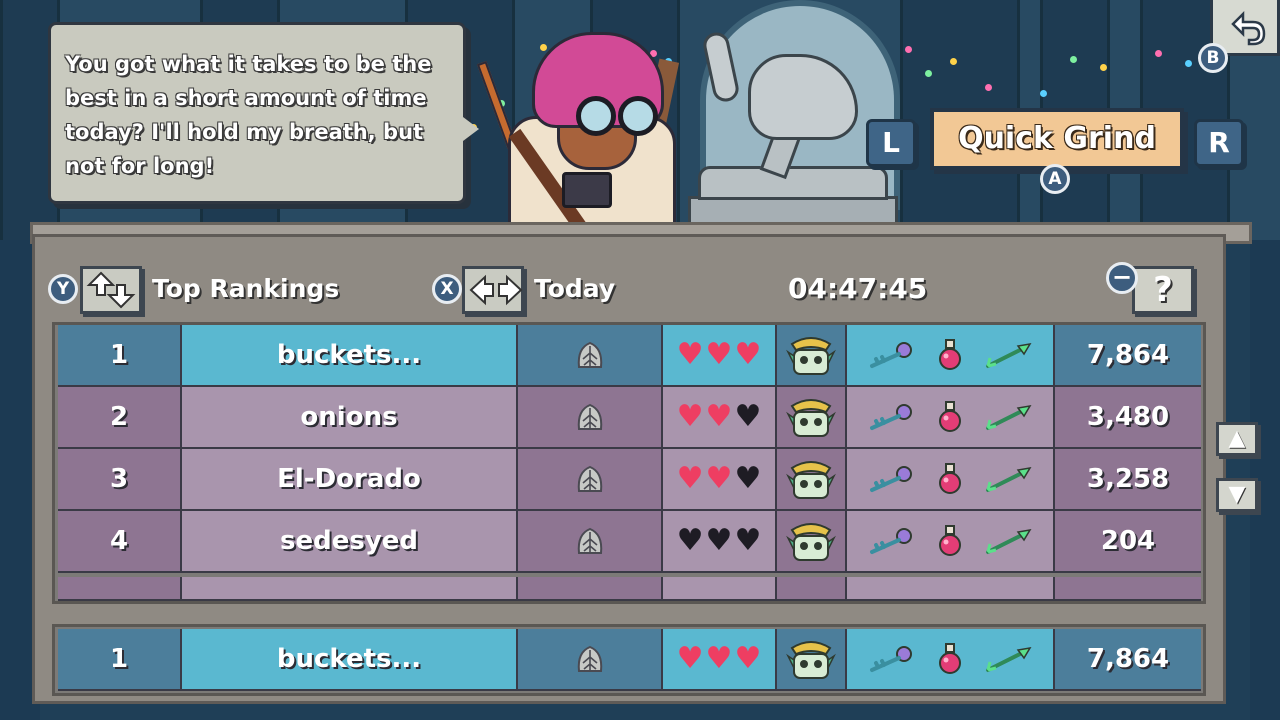  What do you see at coordinates (1057, 139) in the screenshot?
I see `mode-title: Quick Grind` at bounding box center [1057, 139].